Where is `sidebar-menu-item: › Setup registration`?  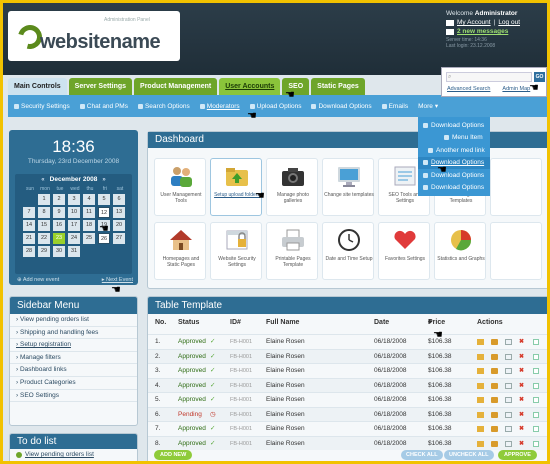
sidebar-menu-item: › Setup registration is located at coordinates (73, 345).